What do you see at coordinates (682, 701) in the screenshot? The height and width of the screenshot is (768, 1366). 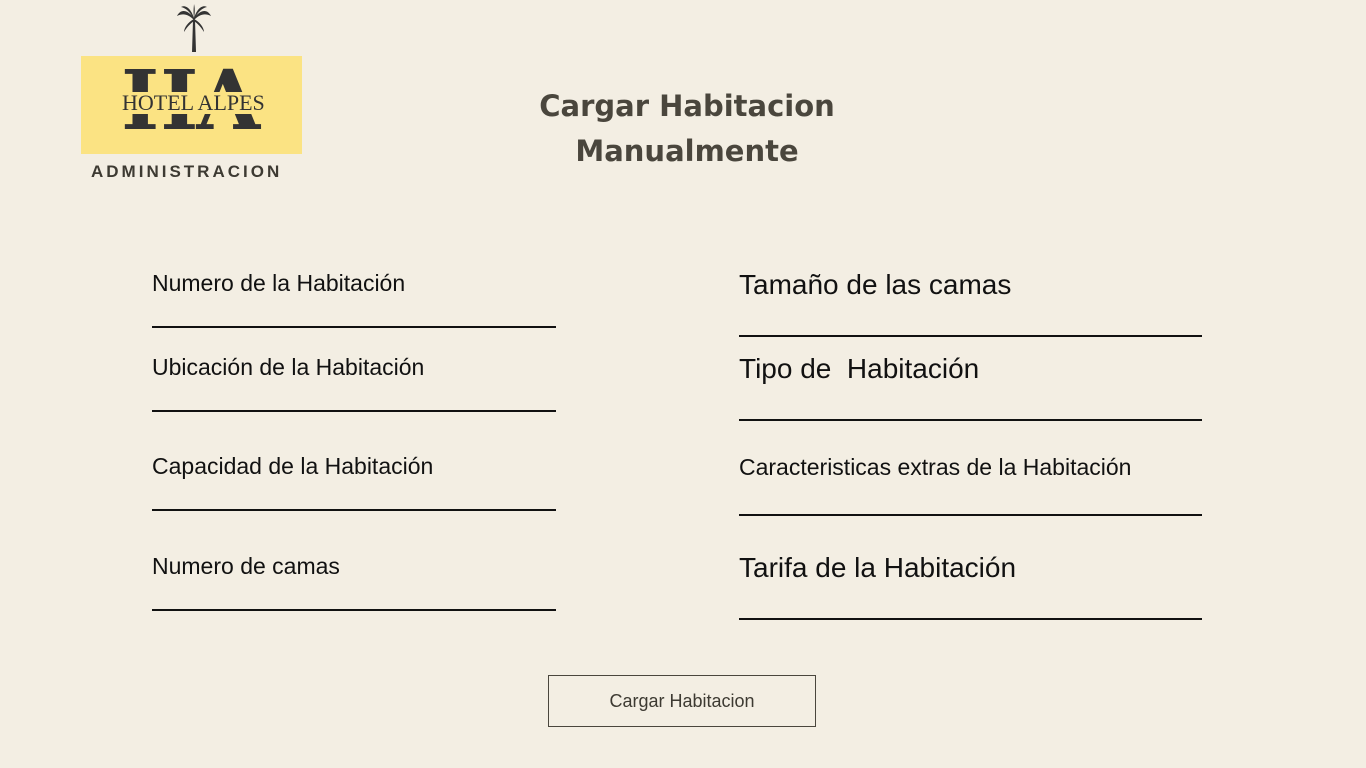 I see `cargar-habitacion-button: Cargar Habitacion` at bounding box center [682, 701].